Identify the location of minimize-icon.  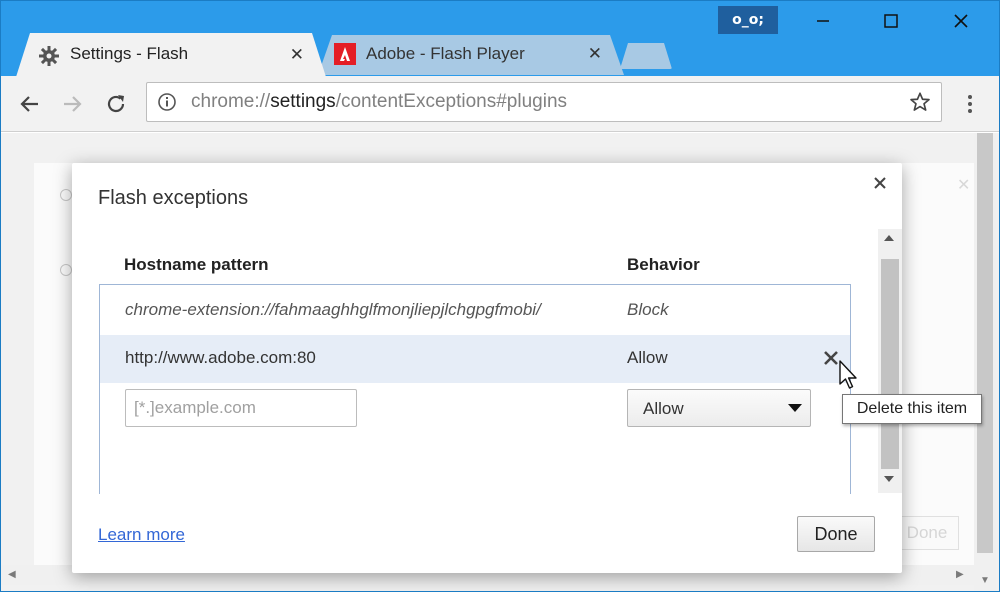
(823, 21).